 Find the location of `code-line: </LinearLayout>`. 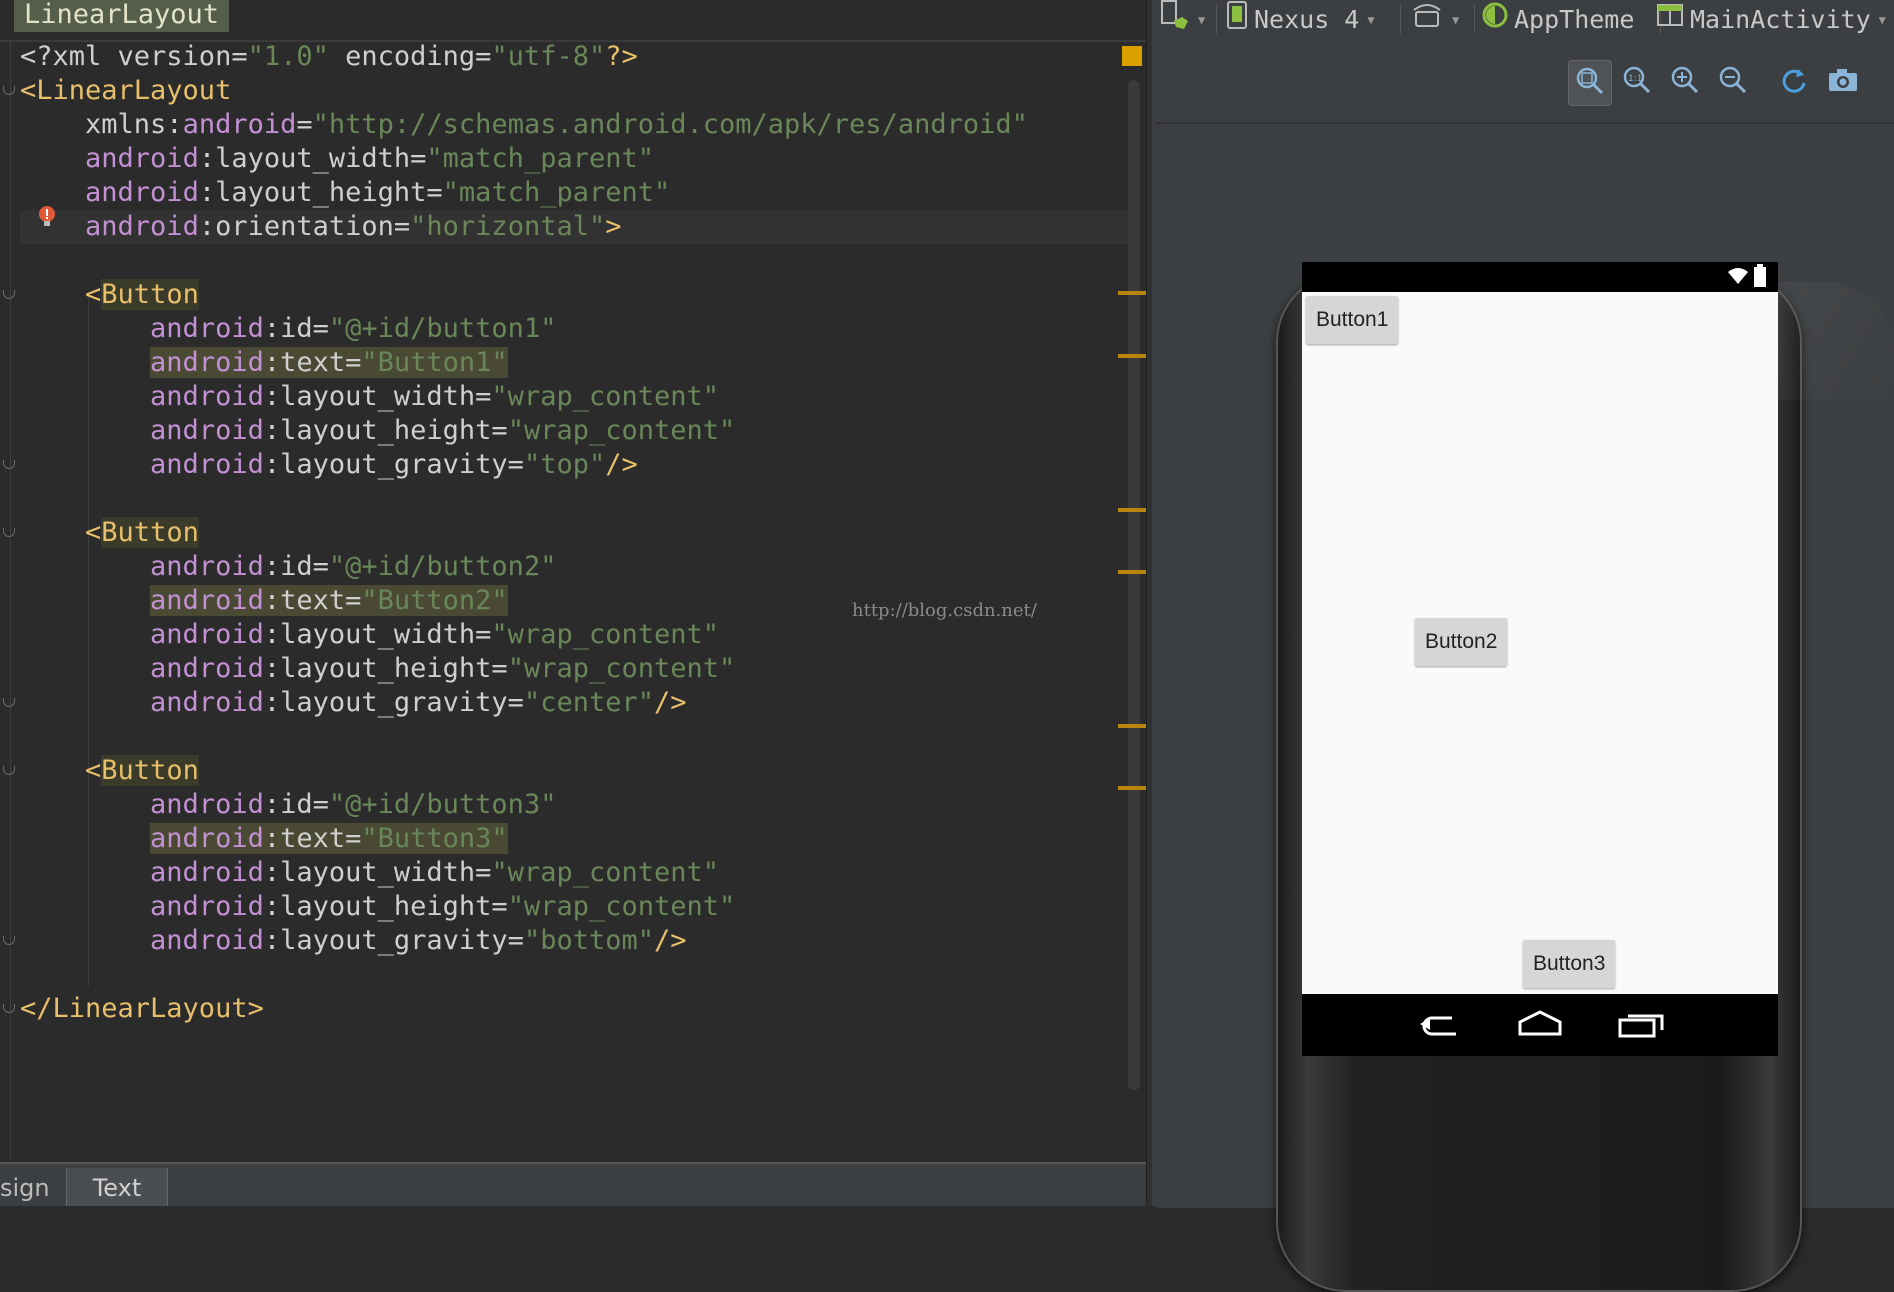

code-line: </LinearLayout> is located at coordinates (142, 1009).